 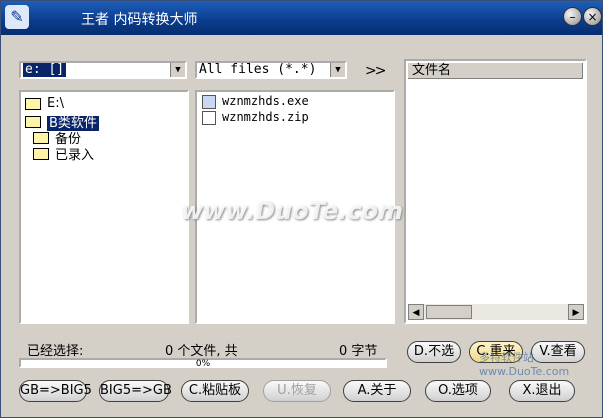 I want to click on watermark: www.DuoTe.com, so click(x=292, y=211).